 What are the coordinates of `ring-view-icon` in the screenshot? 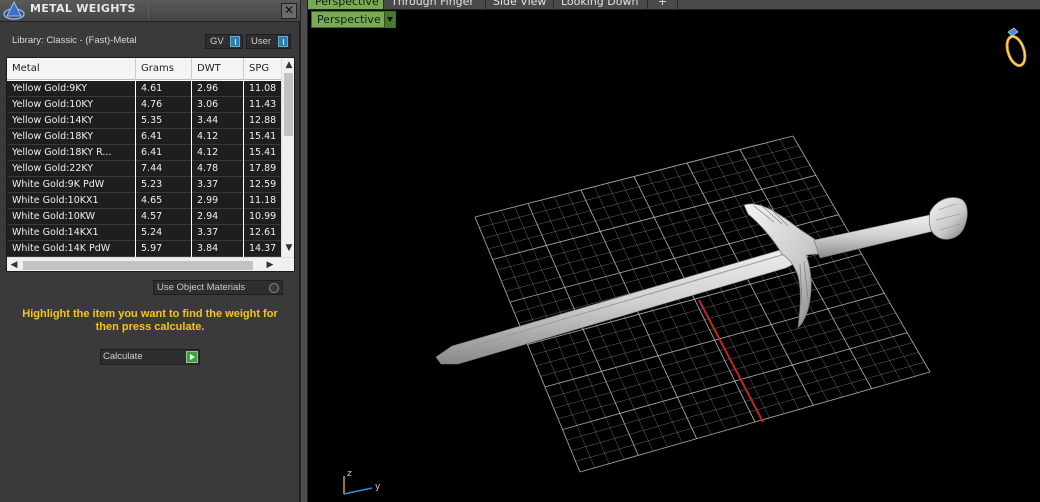 It's located at (1017, 49).